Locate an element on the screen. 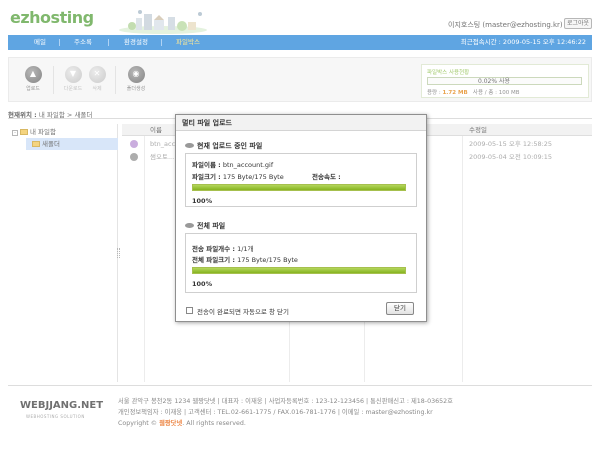 This screenshot has width=600, height=452. transfer-speed: 전송속도 : is located at coordinates (326, 177).